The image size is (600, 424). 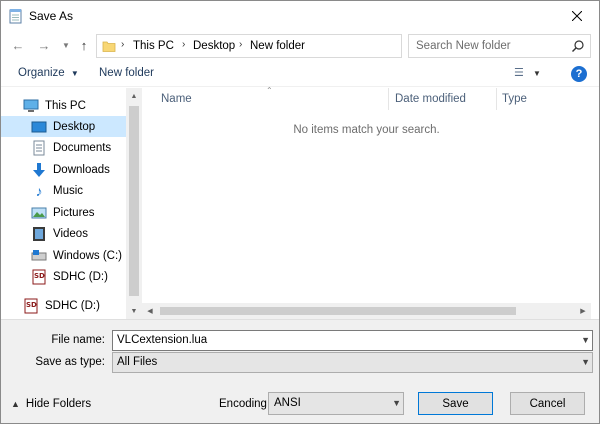 What do you see at coordinates (300, 74) in the screenshot?
I see `command-bar: Organize ▼ New folder ☰ ▼ ?` at bounding box center [300, 74].